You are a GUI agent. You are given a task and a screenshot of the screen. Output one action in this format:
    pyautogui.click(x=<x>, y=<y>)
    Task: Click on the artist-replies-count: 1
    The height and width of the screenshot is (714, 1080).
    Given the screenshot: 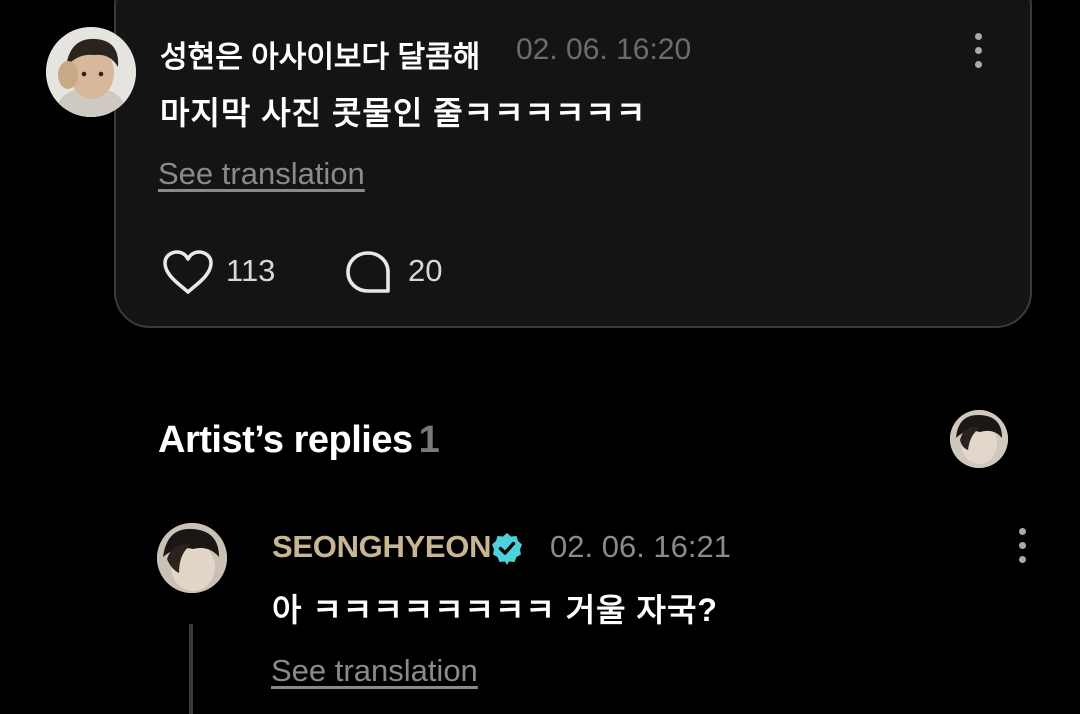 What is the action you would take?
    pyautogui.click(x=429, y=440)
    